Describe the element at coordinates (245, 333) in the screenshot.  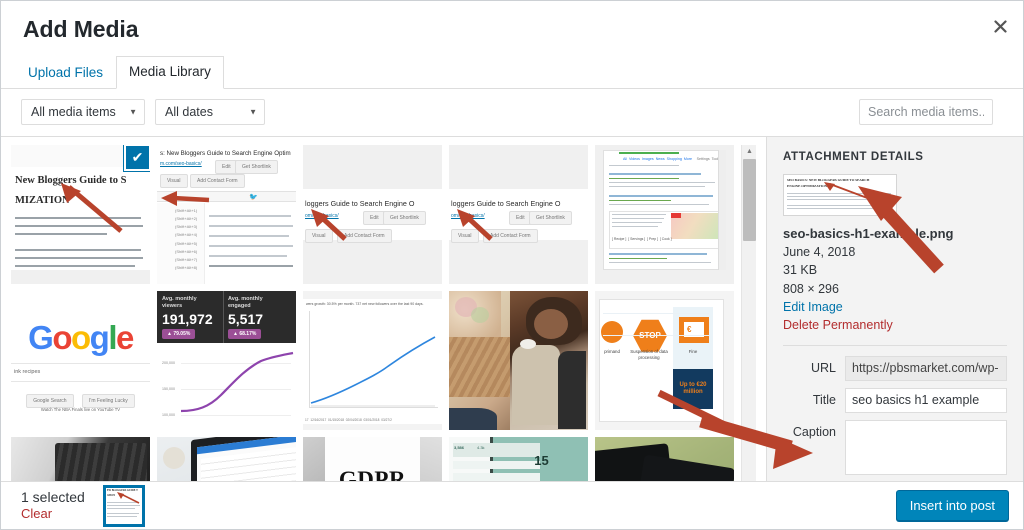
I see `stat-delta-2: ▲ 68.17%` at that location.